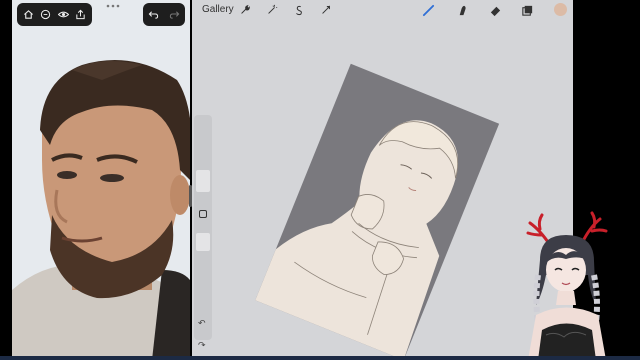  Describe the element at coordinates (202, 323) in the screenshot. I see `sidebar-undo-icon: ↶` at that location.